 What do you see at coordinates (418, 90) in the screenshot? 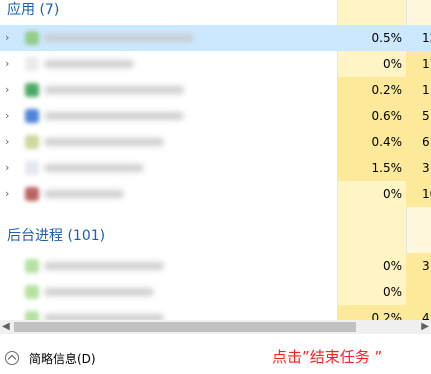
I see `memory-cell: 1` at bounding box center [418, 90].